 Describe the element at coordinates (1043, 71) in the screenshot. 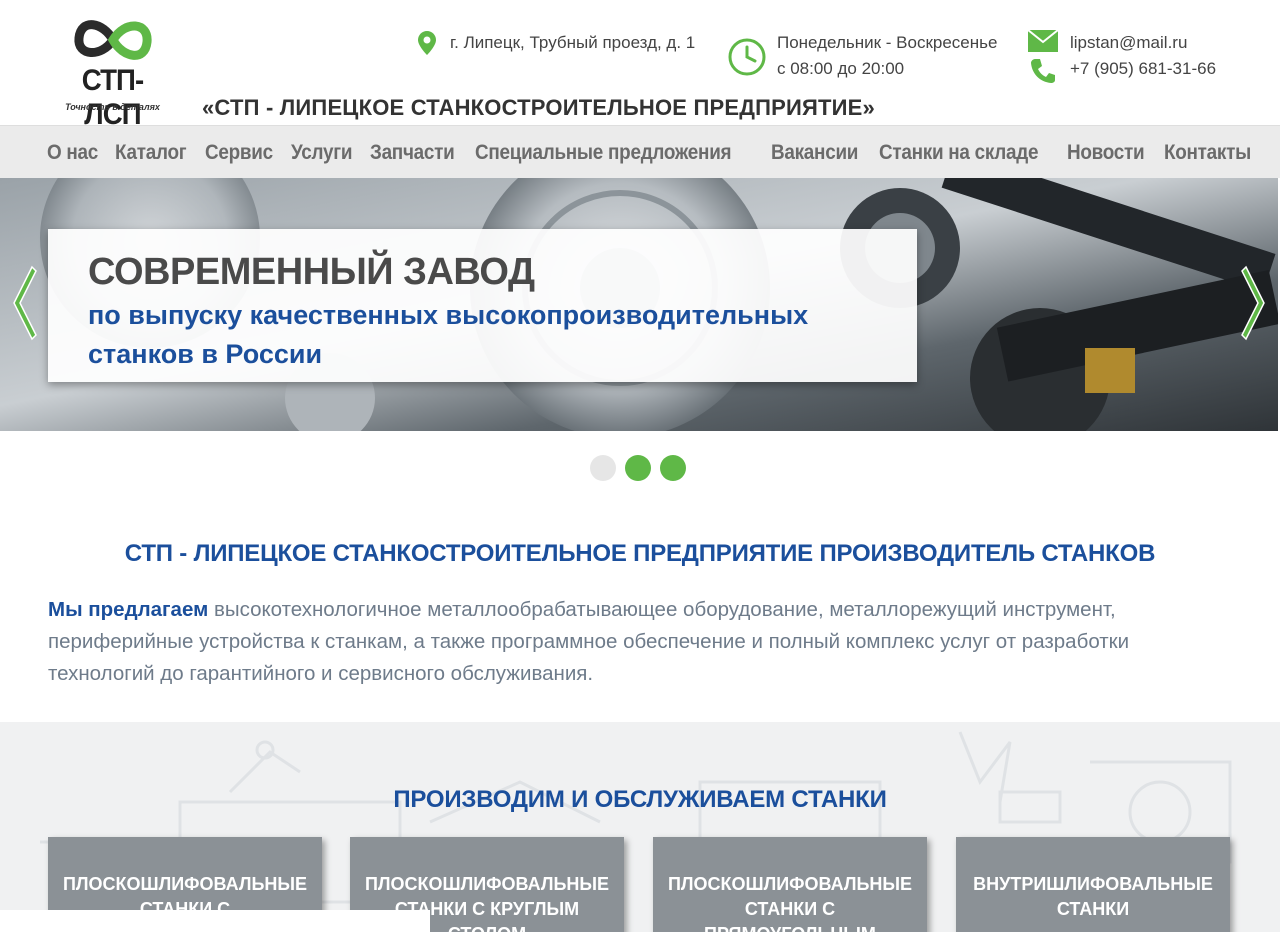

I see `phone-icon` at that location.